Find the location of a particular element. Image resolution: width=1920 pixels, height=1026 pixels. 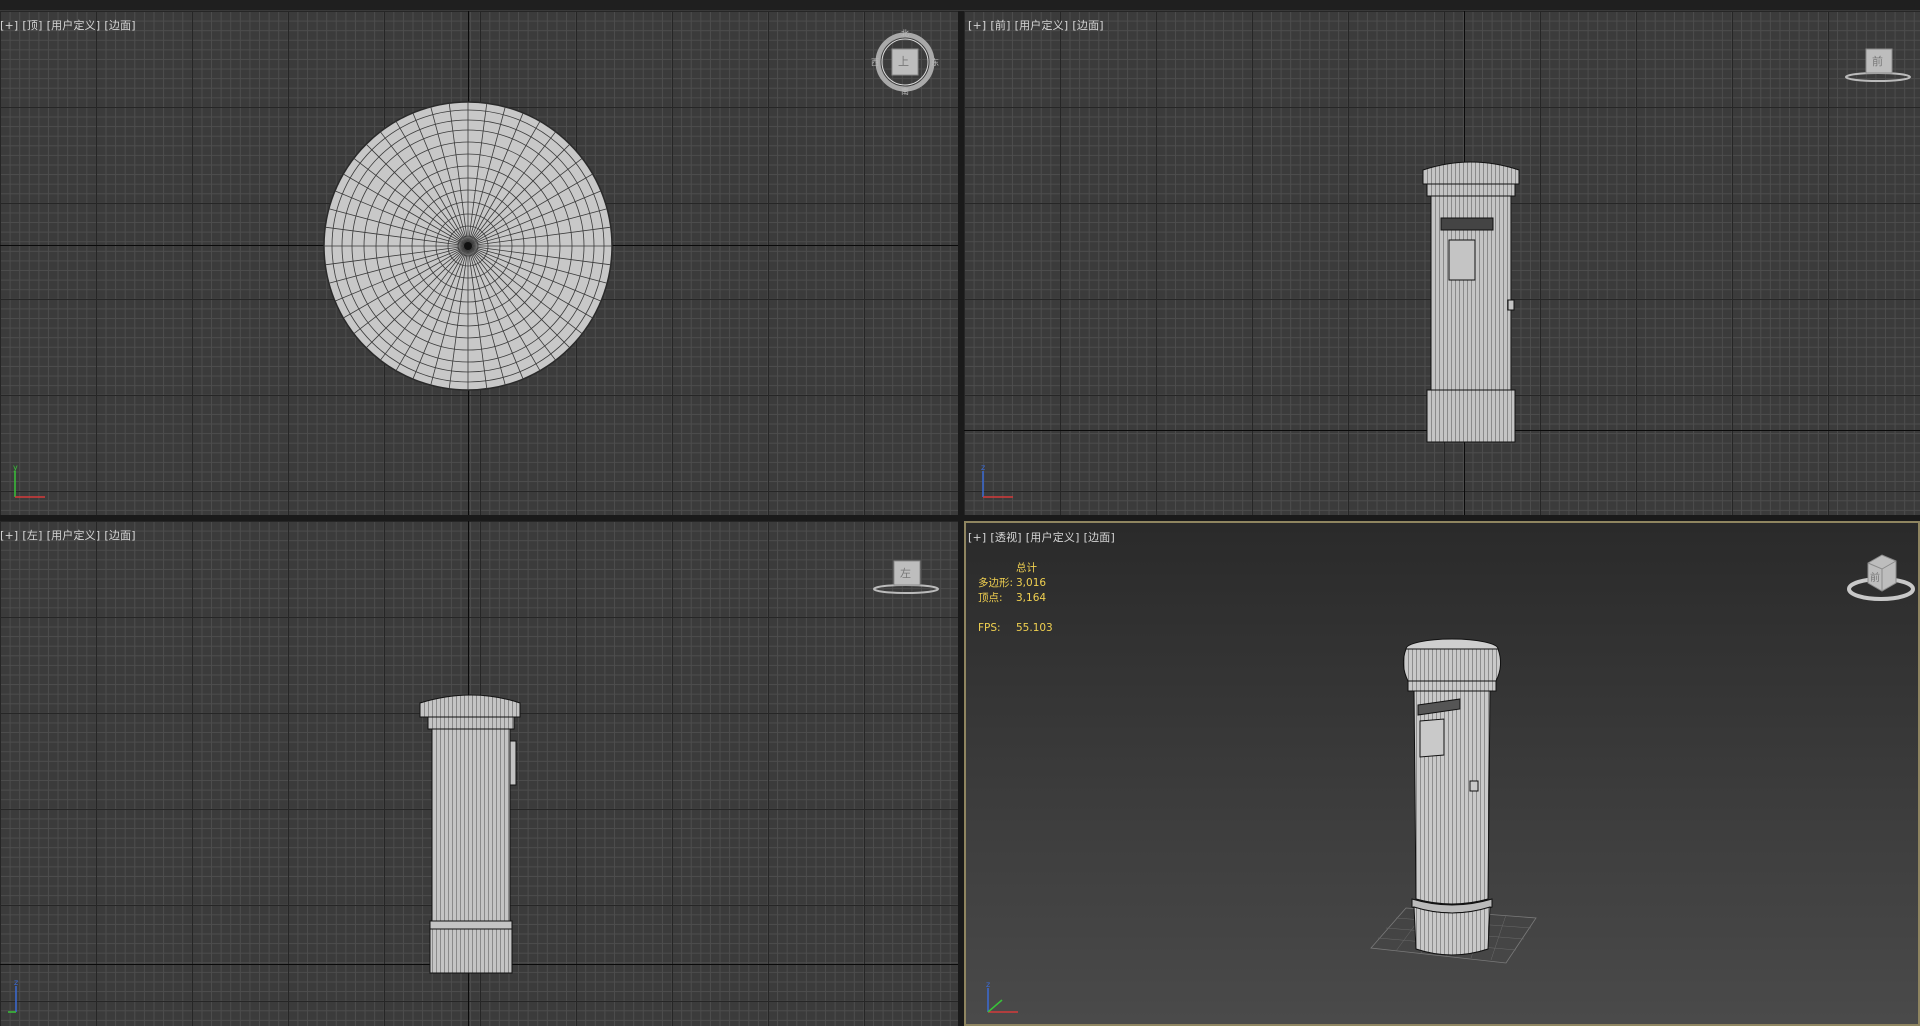

mailbox-front-wireframe is located at coordinates (1471, 298).